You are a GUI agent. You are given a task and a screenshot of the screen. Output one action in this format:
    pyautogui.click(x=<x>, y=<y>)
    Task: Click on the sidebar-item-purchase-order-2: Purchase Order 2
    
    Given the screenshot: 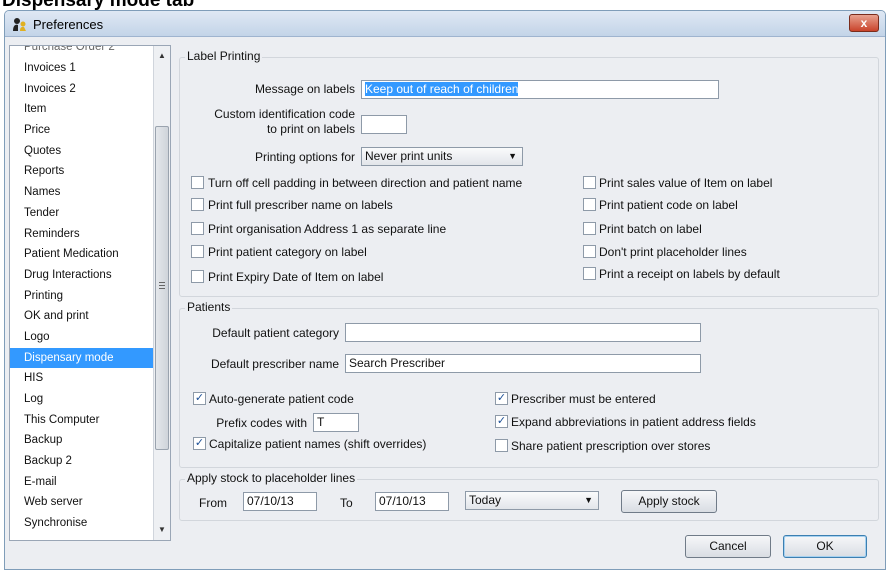 What is the action you would take?
    pyautogui.click(x=82, y=52)
    